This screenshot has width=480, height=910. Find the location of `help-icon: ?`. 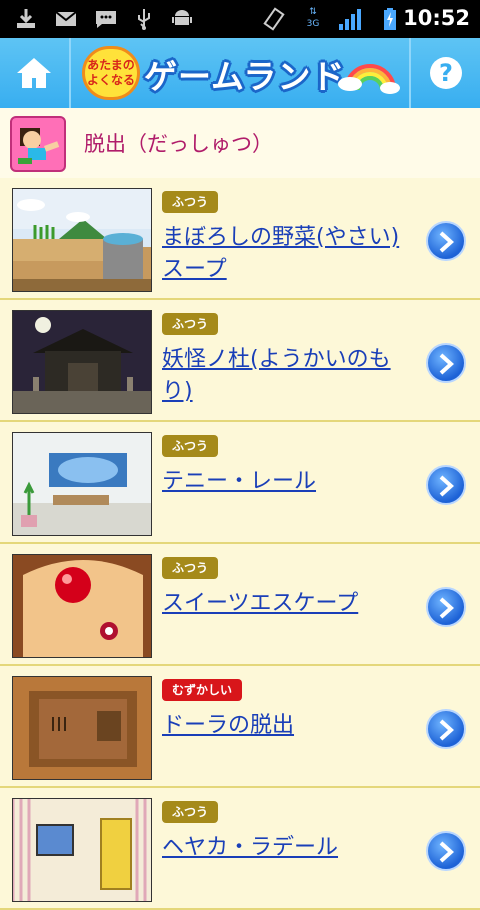

help-icon: ? is located at coordinates (446, 73).